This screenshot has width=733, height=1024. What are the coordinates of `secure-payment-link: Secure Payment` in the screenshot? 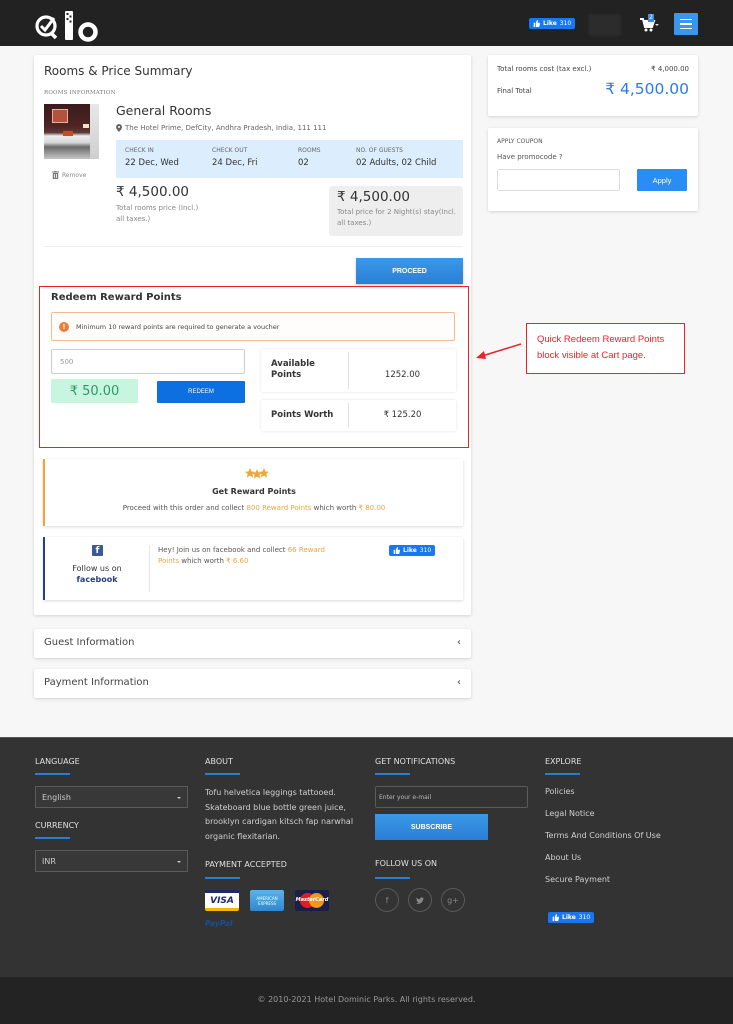 It's located at (577, 879).